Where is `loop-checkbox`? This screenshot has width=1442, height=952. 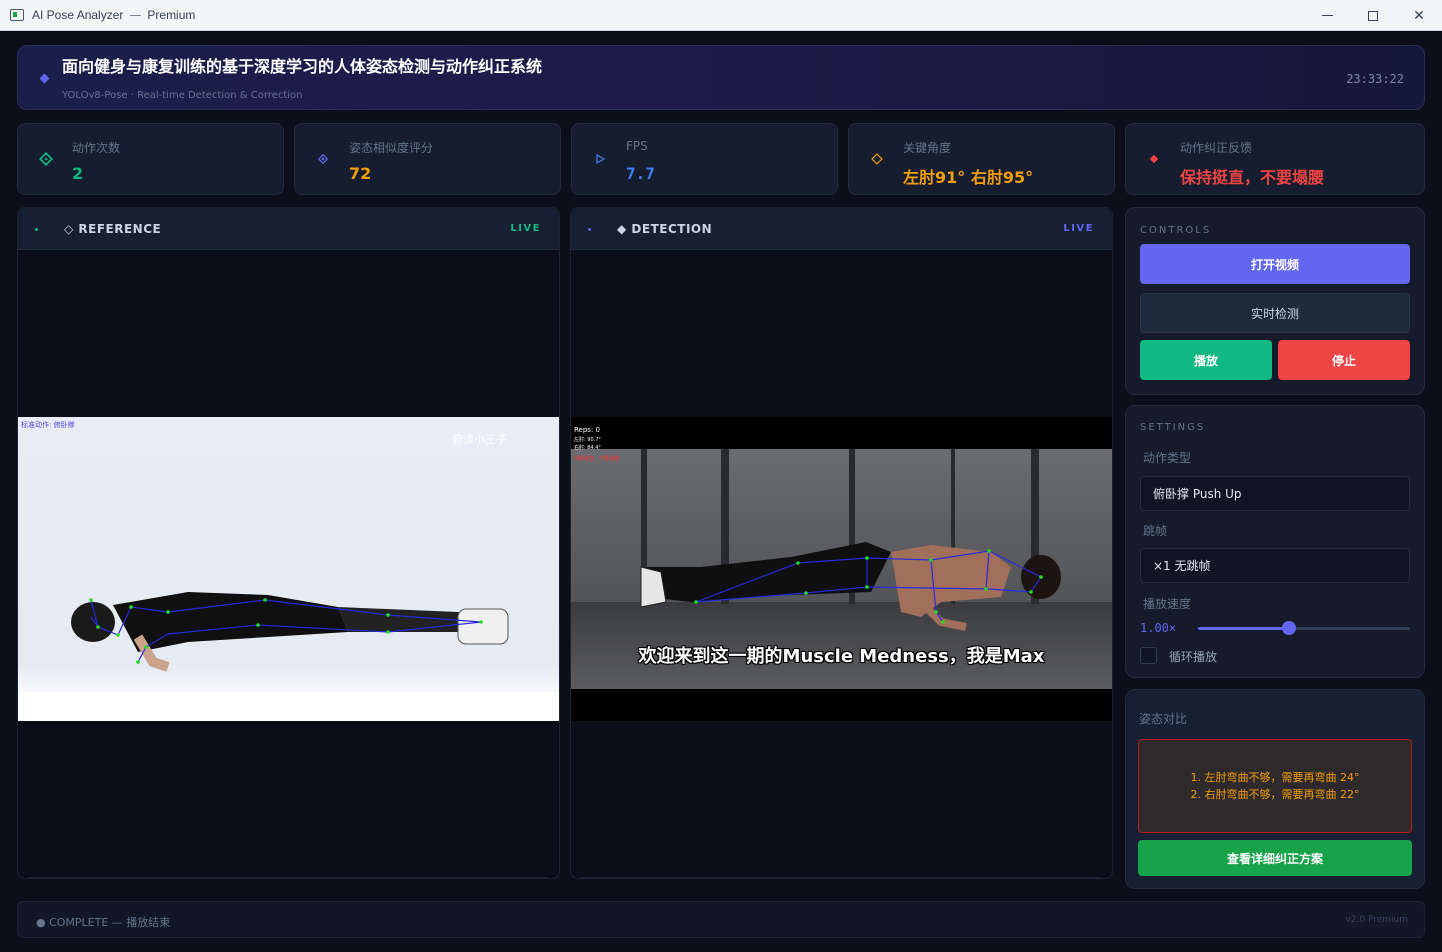 loop-checkbox is located at coordinates (1148, 655).